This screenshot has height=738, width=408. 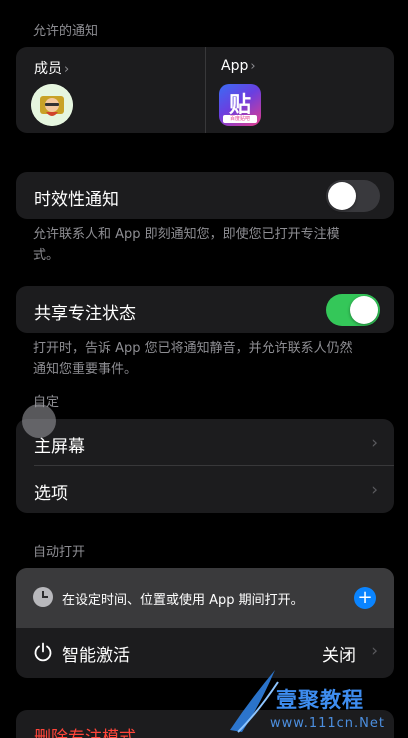 I want to click on share-focus-toggle, so click(x=353, y=310).